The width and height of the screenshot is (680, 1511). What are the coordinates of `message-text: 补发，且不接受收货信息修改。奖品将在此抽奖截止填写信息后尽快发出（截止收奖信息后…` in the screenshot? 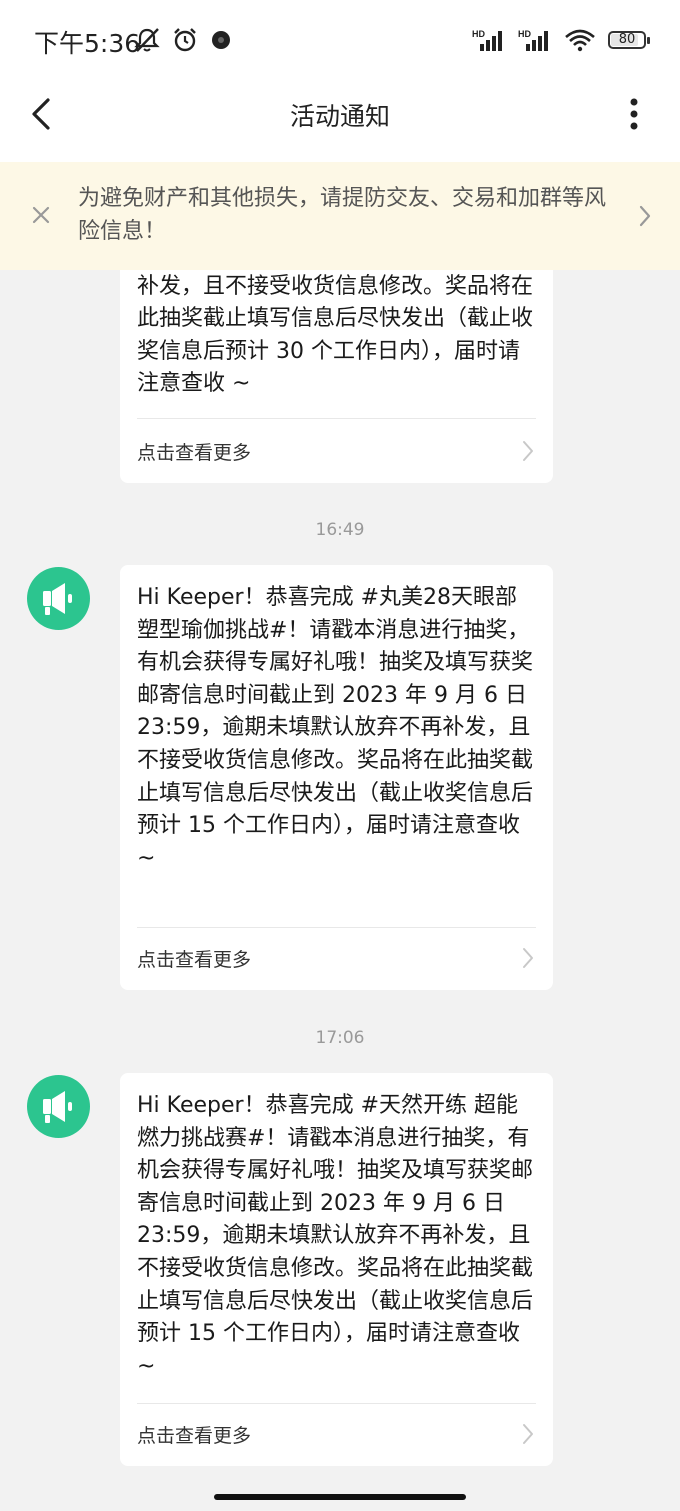 It's located at (335, 335).